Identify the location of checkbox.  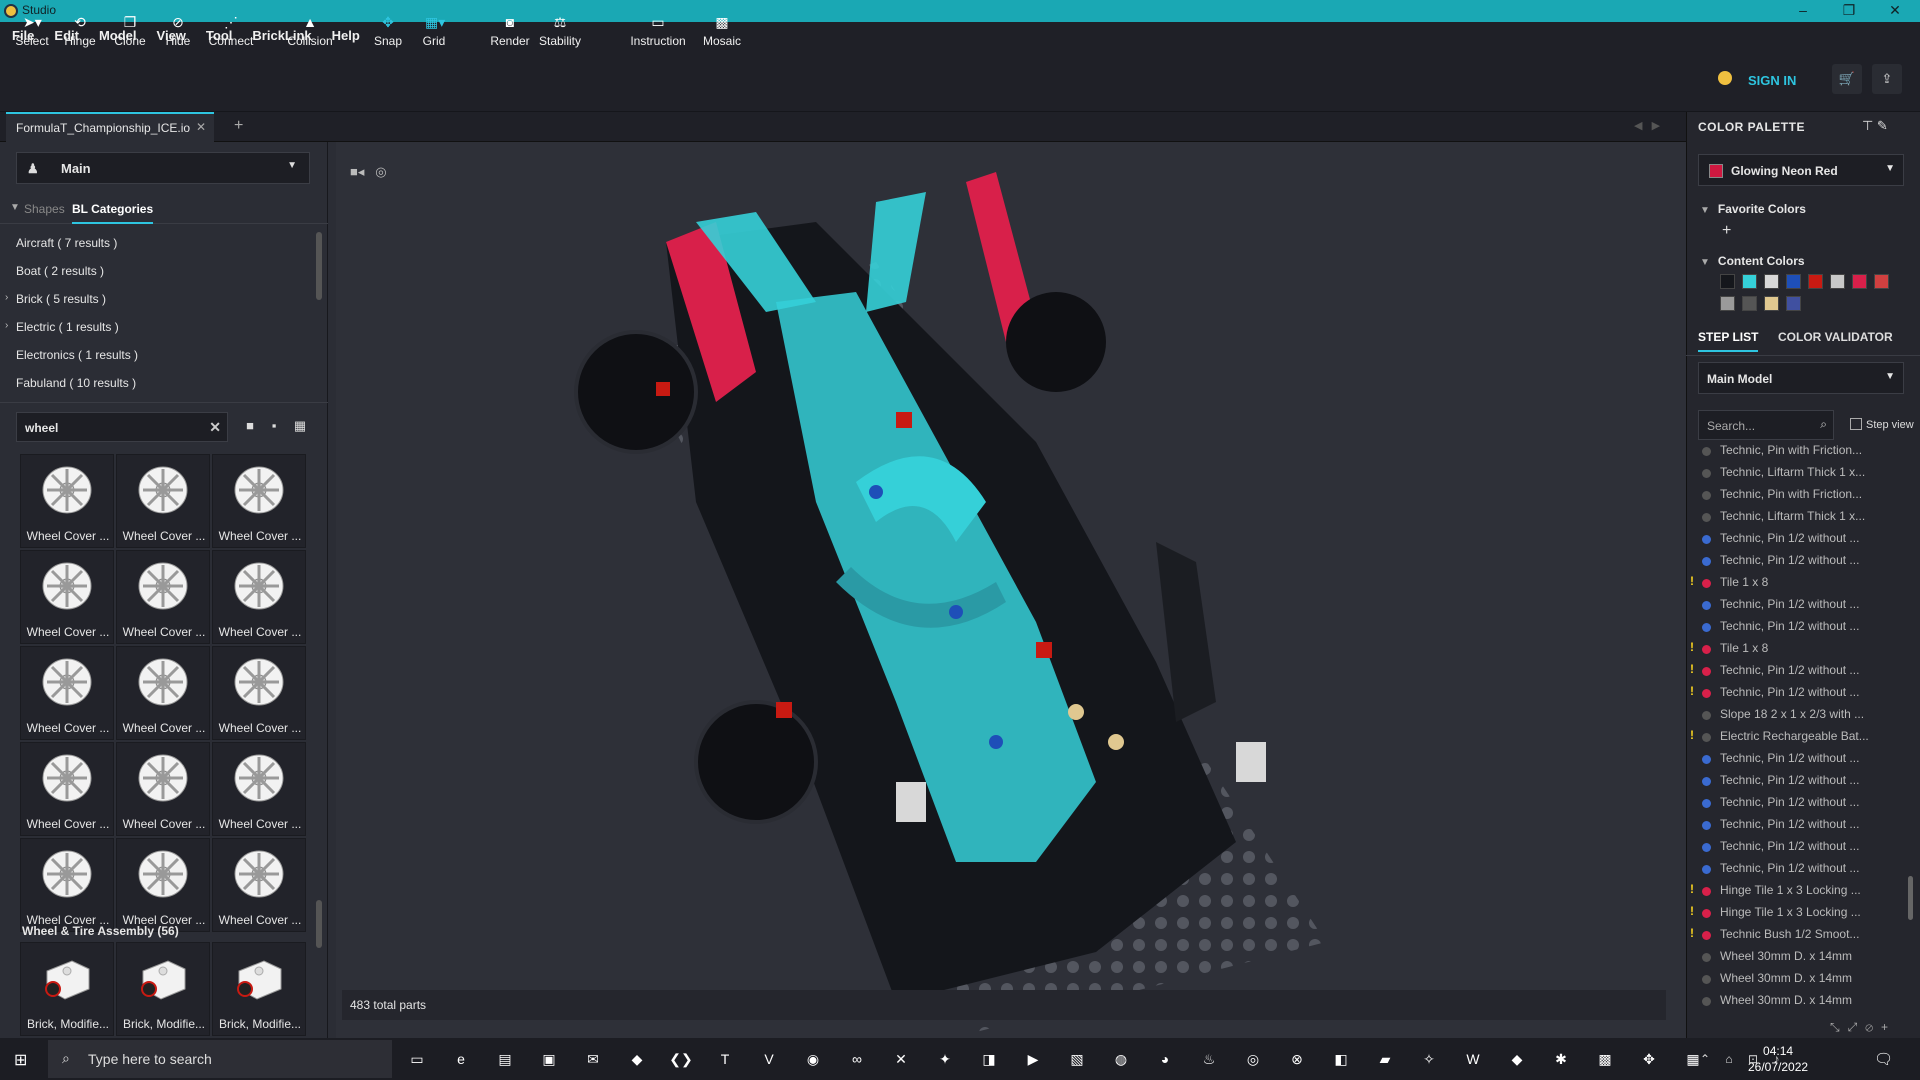
(1856, 424).